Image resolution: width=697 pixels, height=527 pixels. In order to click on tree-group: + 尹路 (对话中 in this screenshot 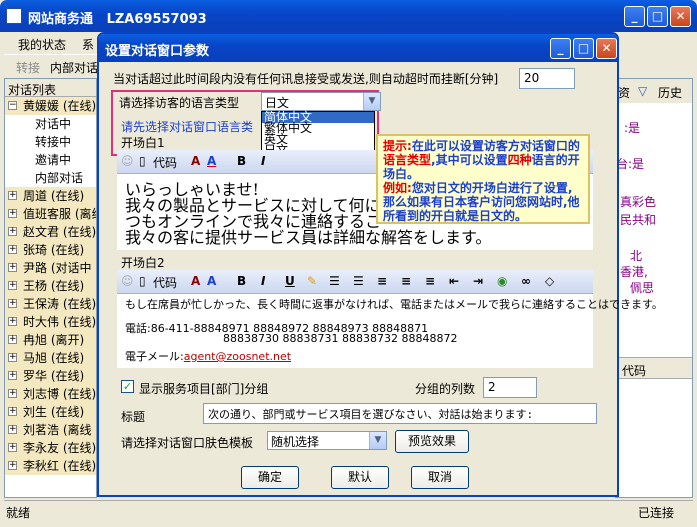, I will do `click(50, 268)`.